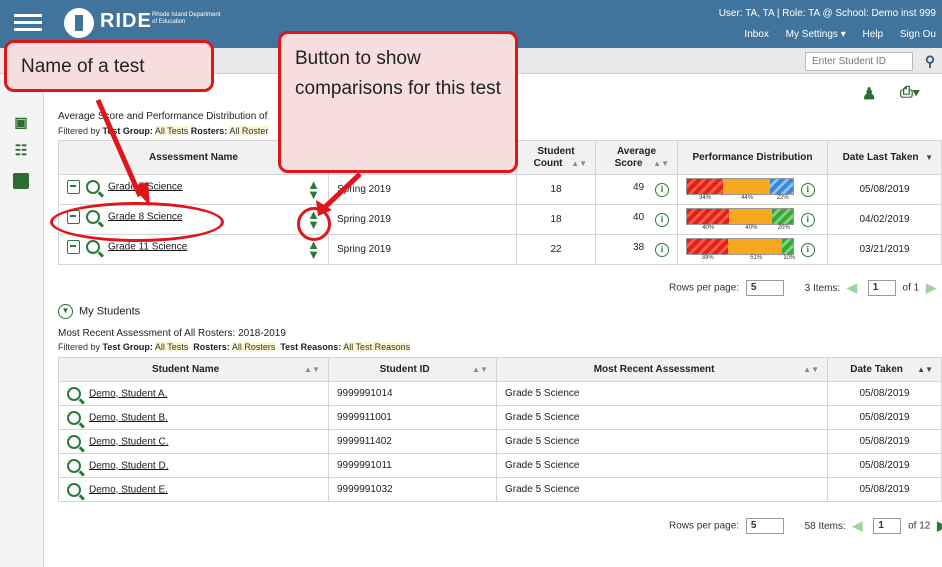 This screenshot has width=942, height=567. I want to click on help-link: Help, so click(873, 34).